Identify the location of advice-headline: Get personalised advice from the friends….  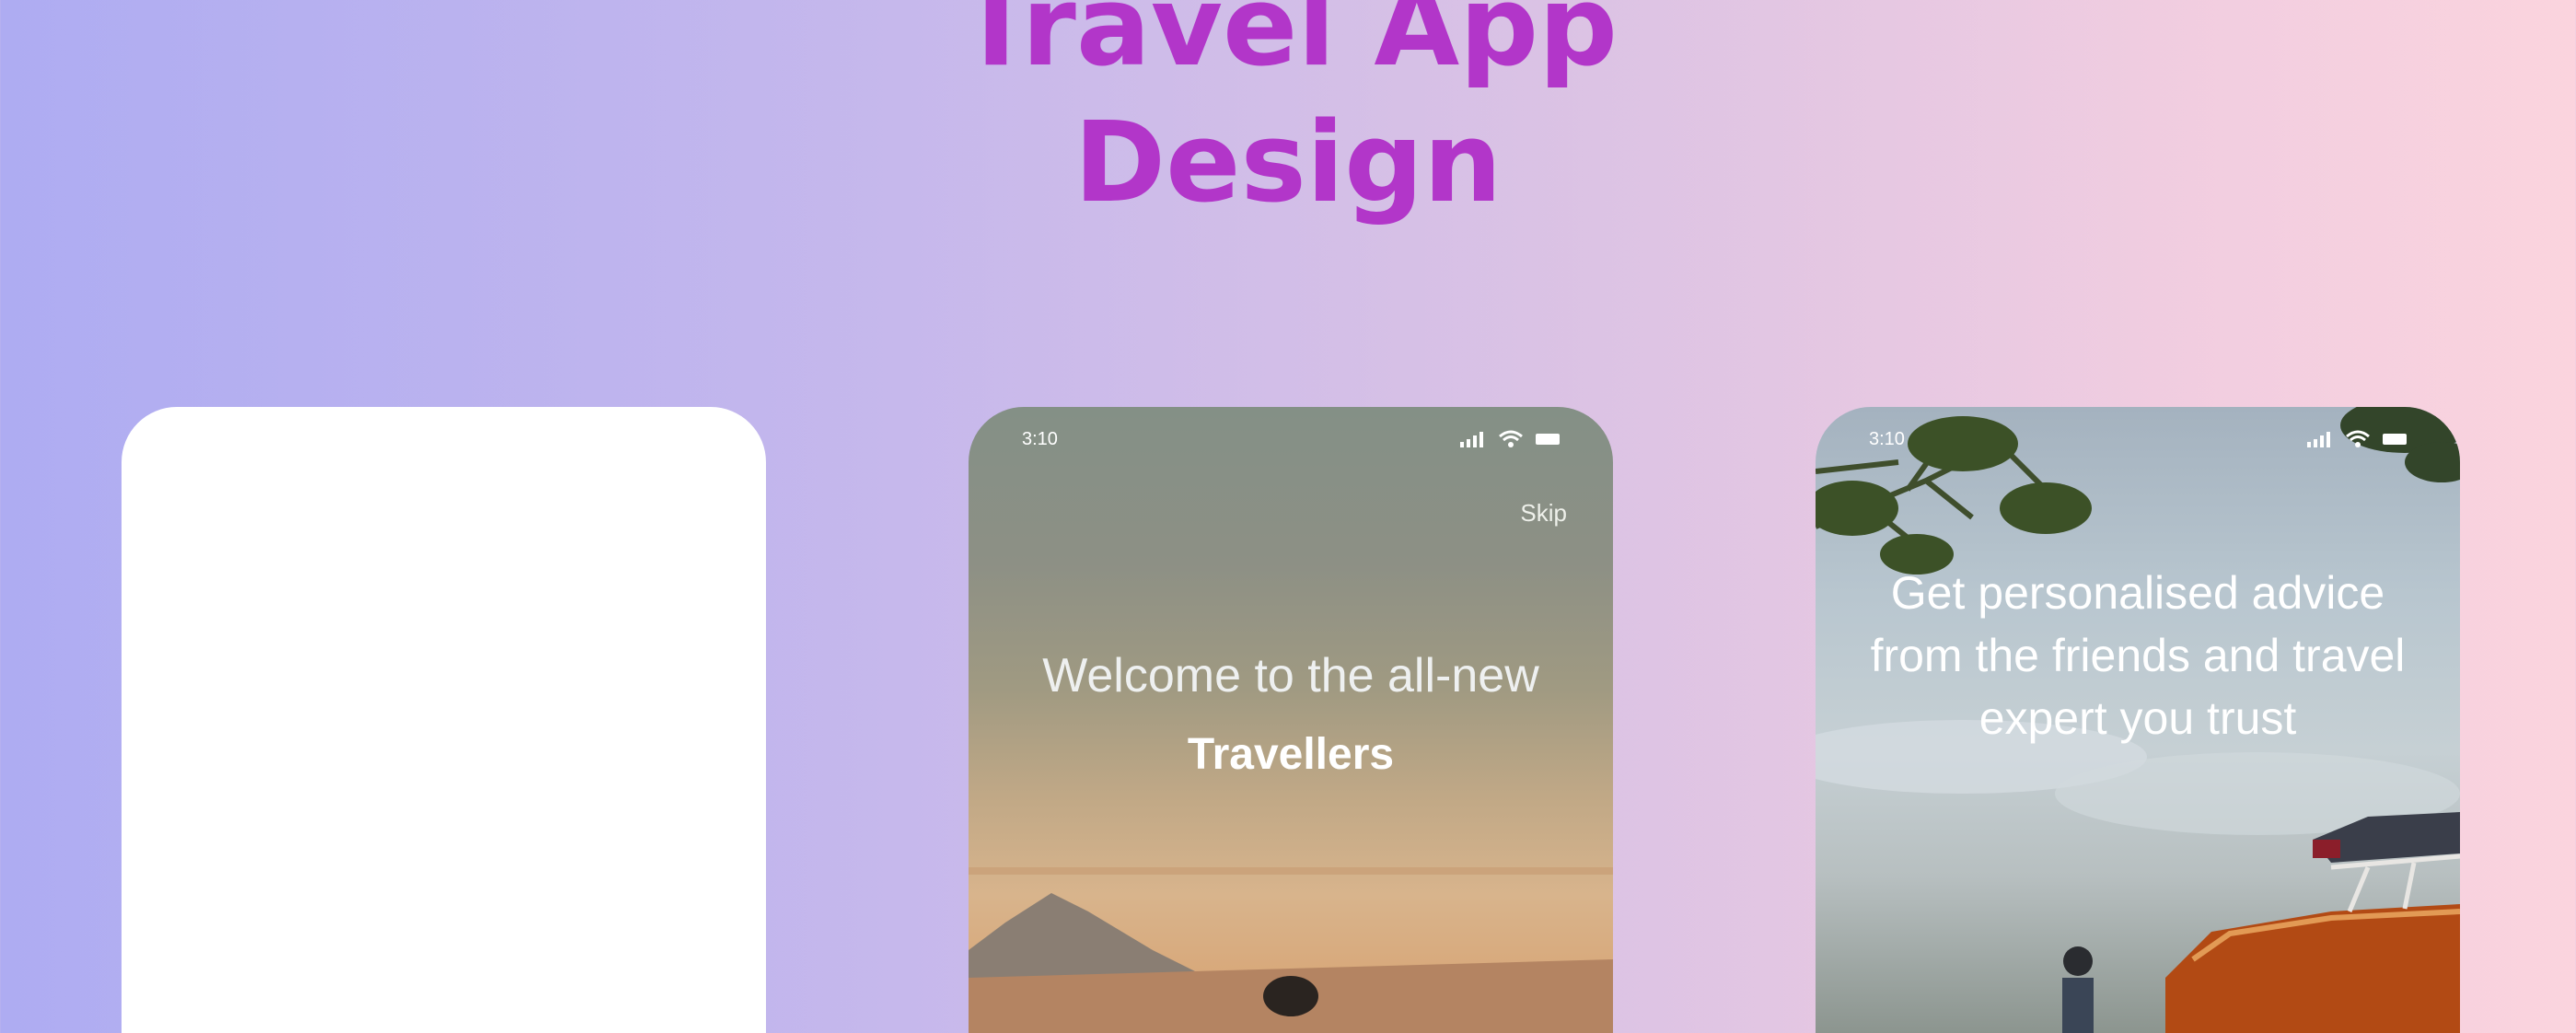
(2138, 655).